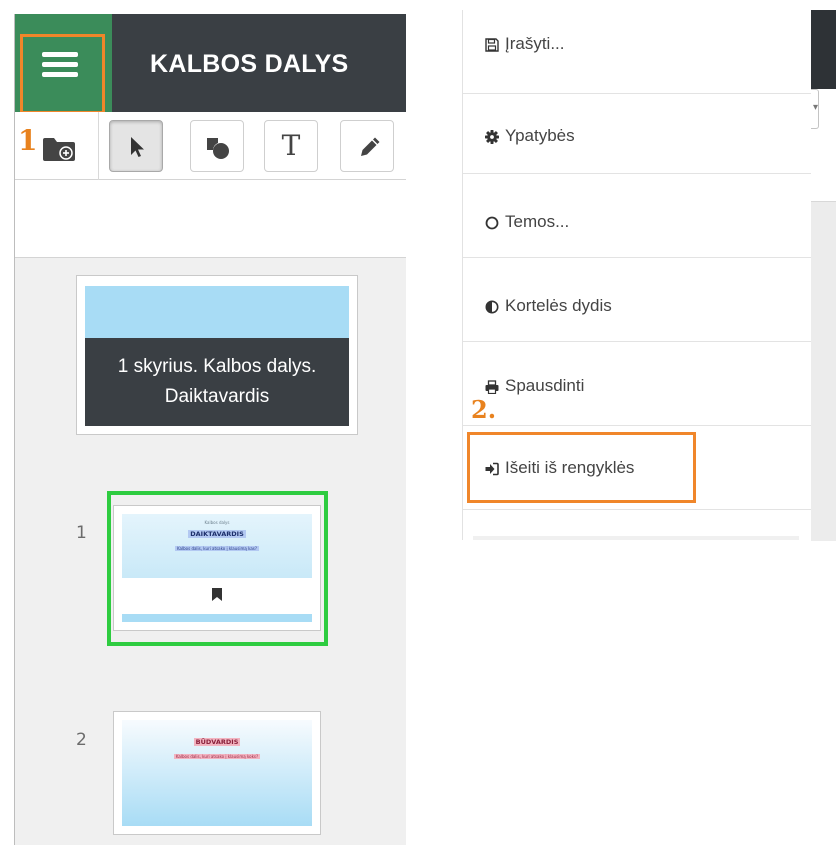 This screenshot has height=845, width=836. I want to click on editor-toolbar: 1 T, so click(210, 146).